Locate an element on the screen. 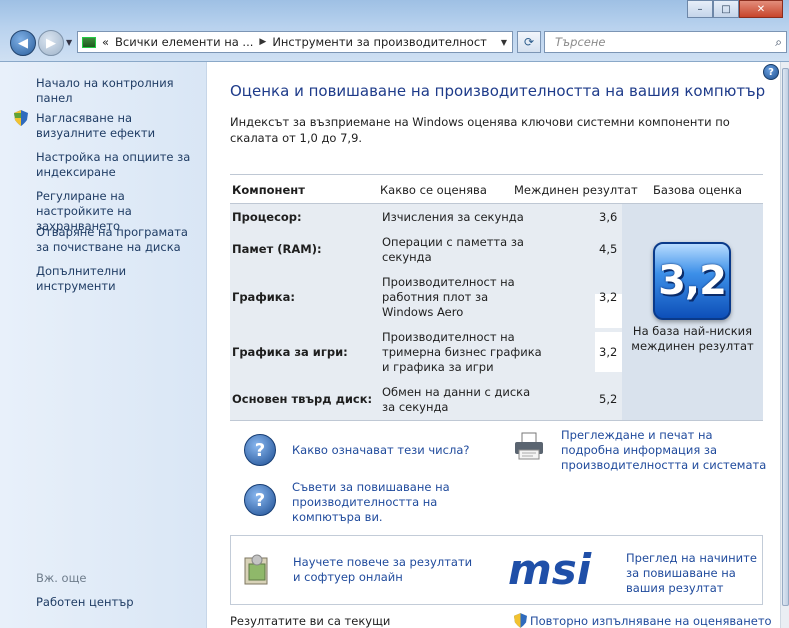  software-box-icon is located at coordinates (257, 570).